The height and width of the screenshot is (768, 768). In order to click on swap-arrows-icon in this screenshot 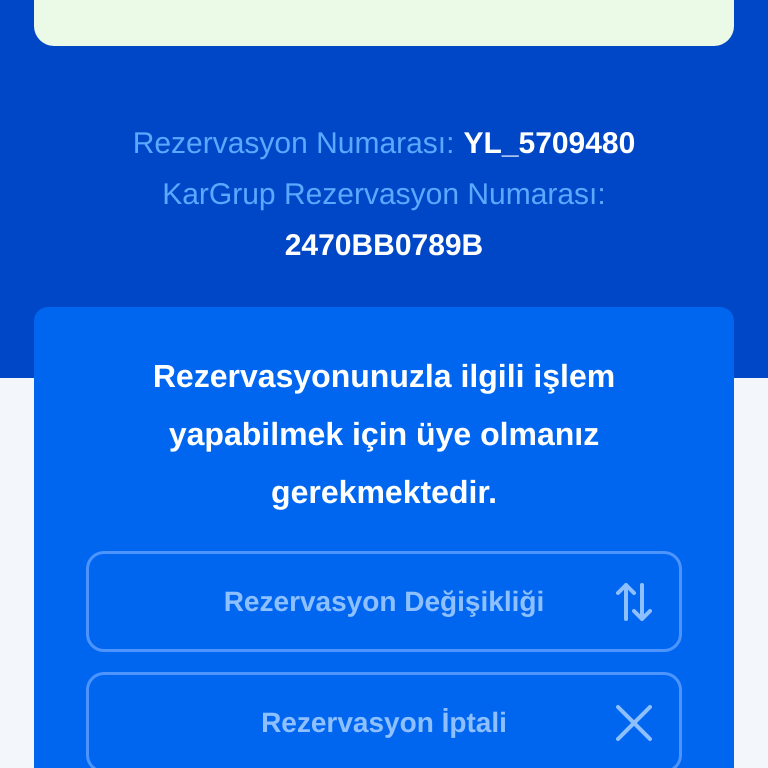, I will do `click(634, 602)`.